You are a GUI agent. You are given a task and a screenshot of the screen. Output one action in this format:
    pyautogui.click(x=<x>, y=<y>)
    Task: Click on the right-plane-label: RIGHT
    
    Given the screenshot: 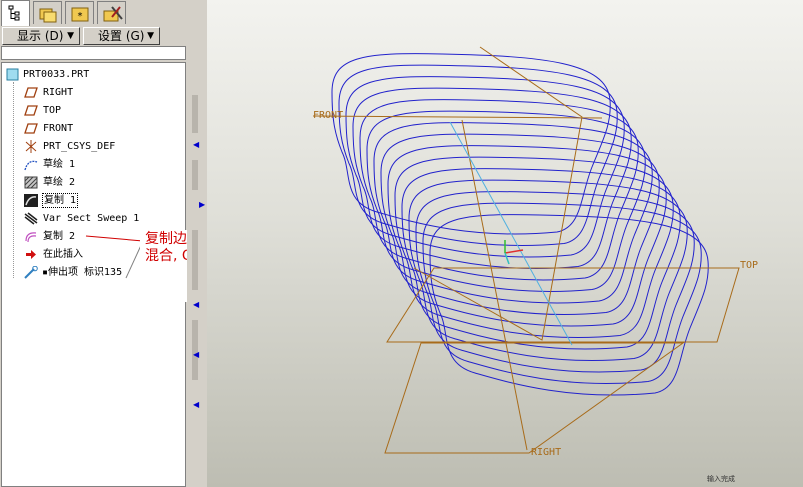 What is the action you would take?
    pyautogui.click(x=546, y=452)
    